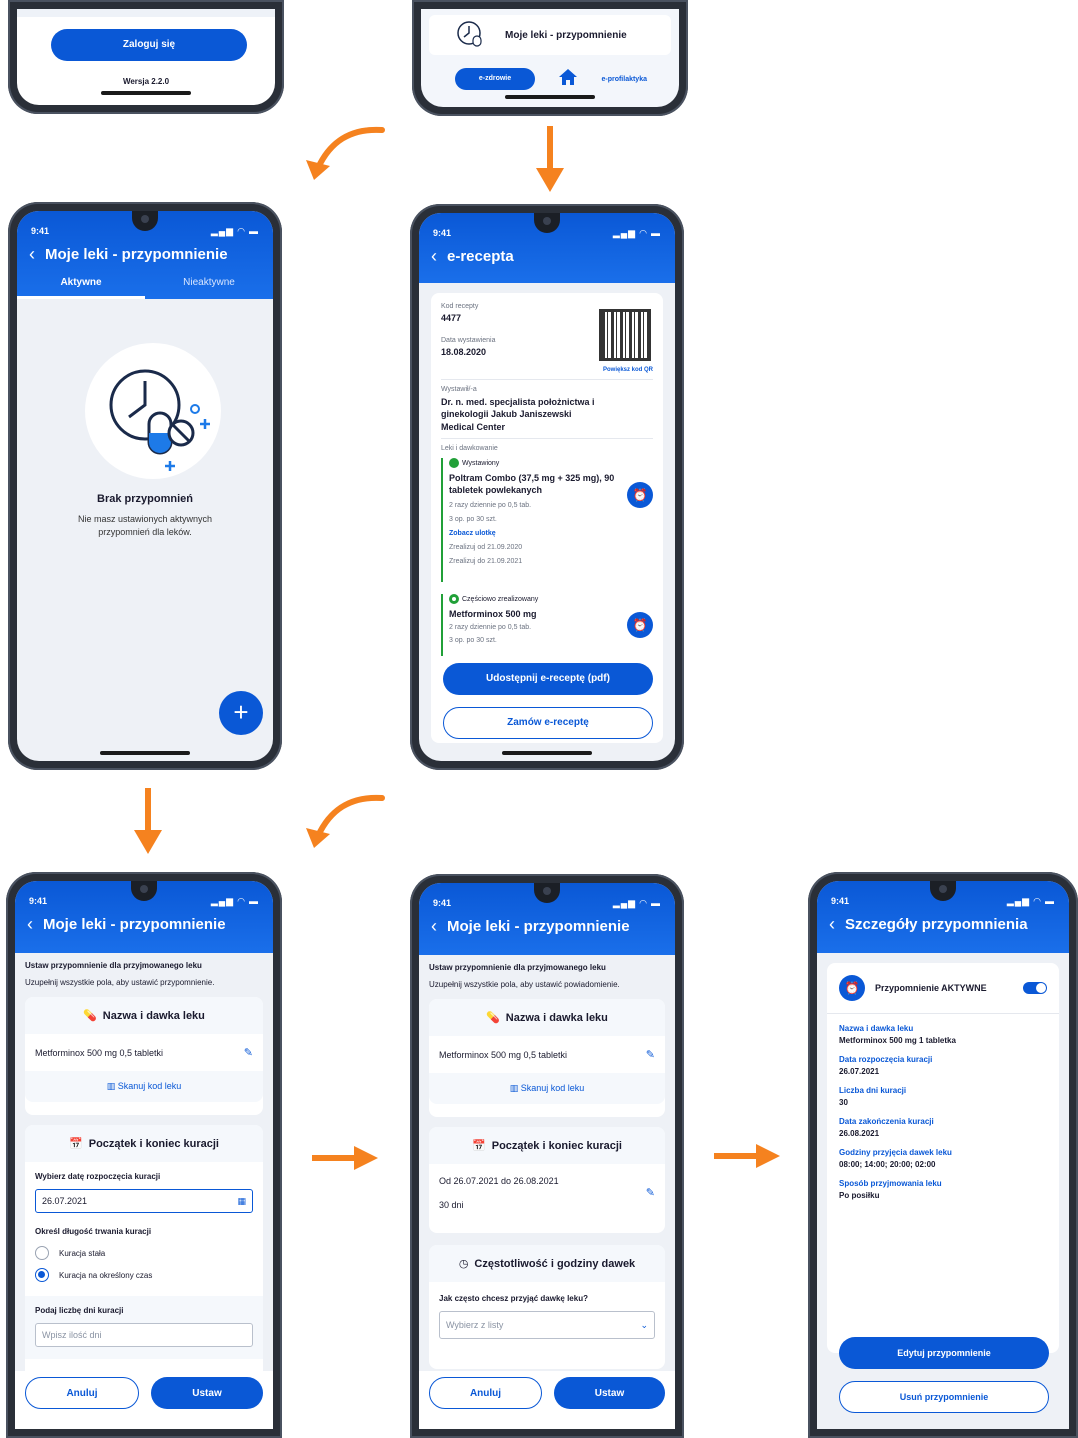 The image size is (1078, 1438). What do you see at coordinates (548, 679) in the screenshot?
I see `share-button: Udostępnij e-receptę (pdf)` at bounding box center [548, 679].